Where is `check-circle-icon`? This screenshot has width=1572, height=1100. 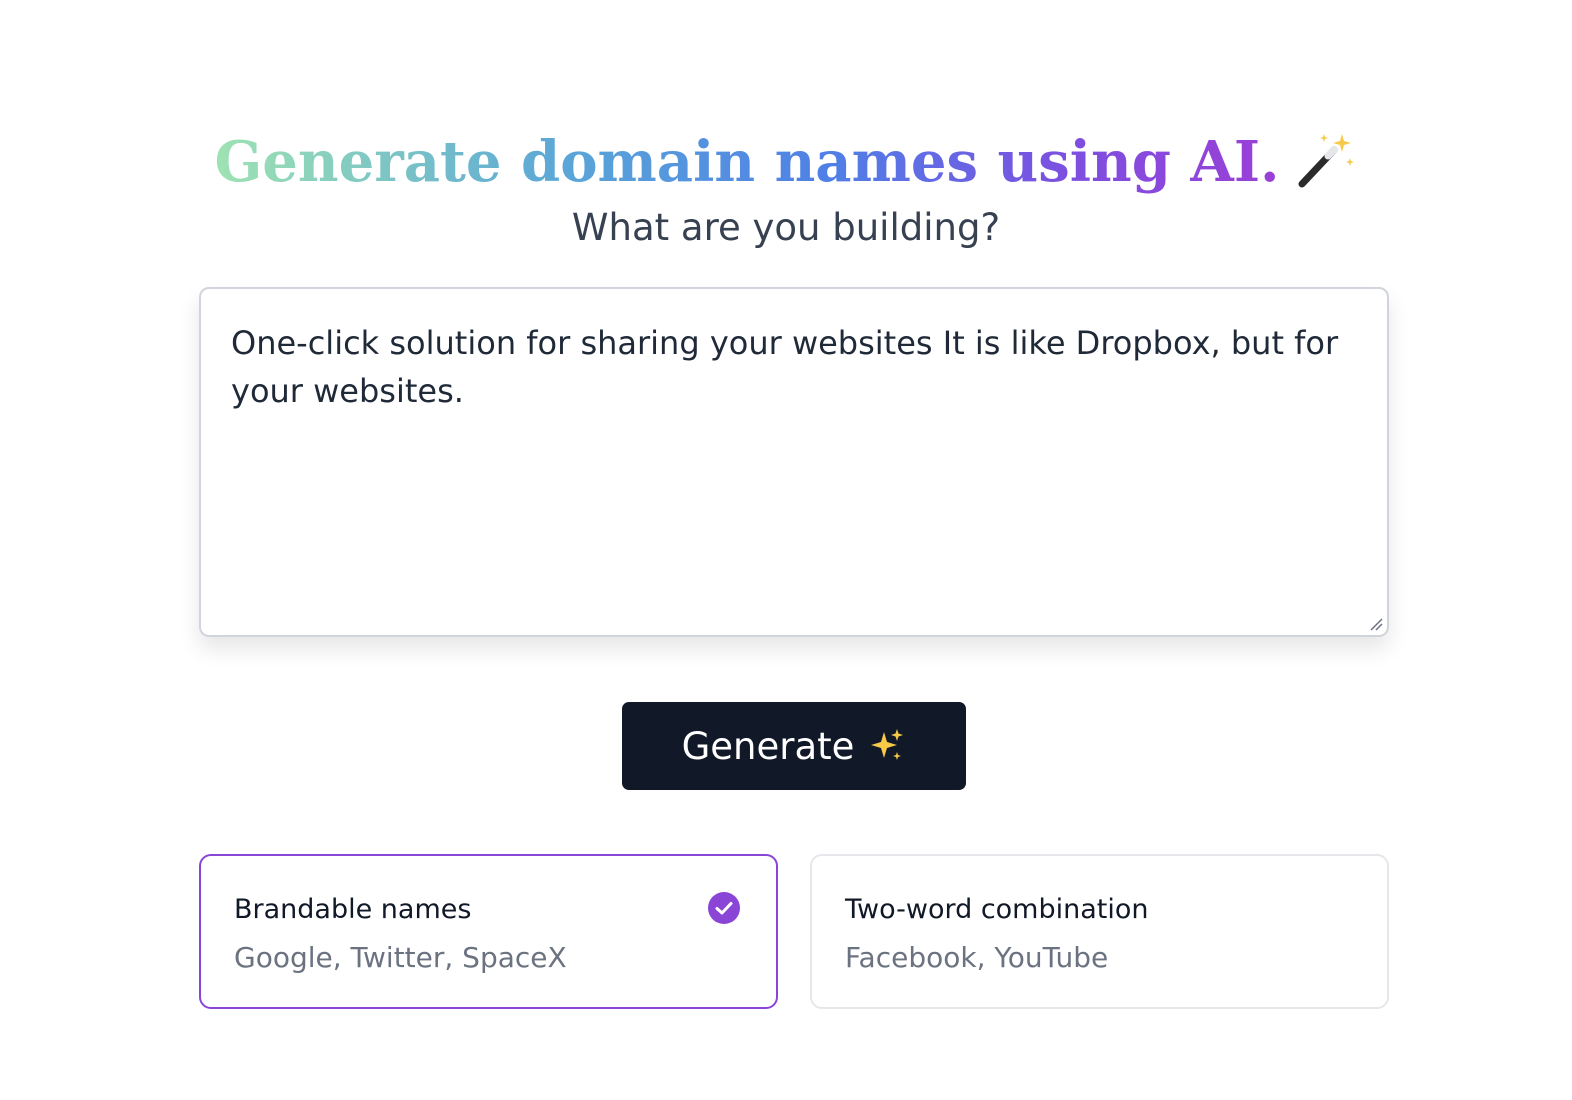 check-circle-icon is located at coordinates (724, 908).